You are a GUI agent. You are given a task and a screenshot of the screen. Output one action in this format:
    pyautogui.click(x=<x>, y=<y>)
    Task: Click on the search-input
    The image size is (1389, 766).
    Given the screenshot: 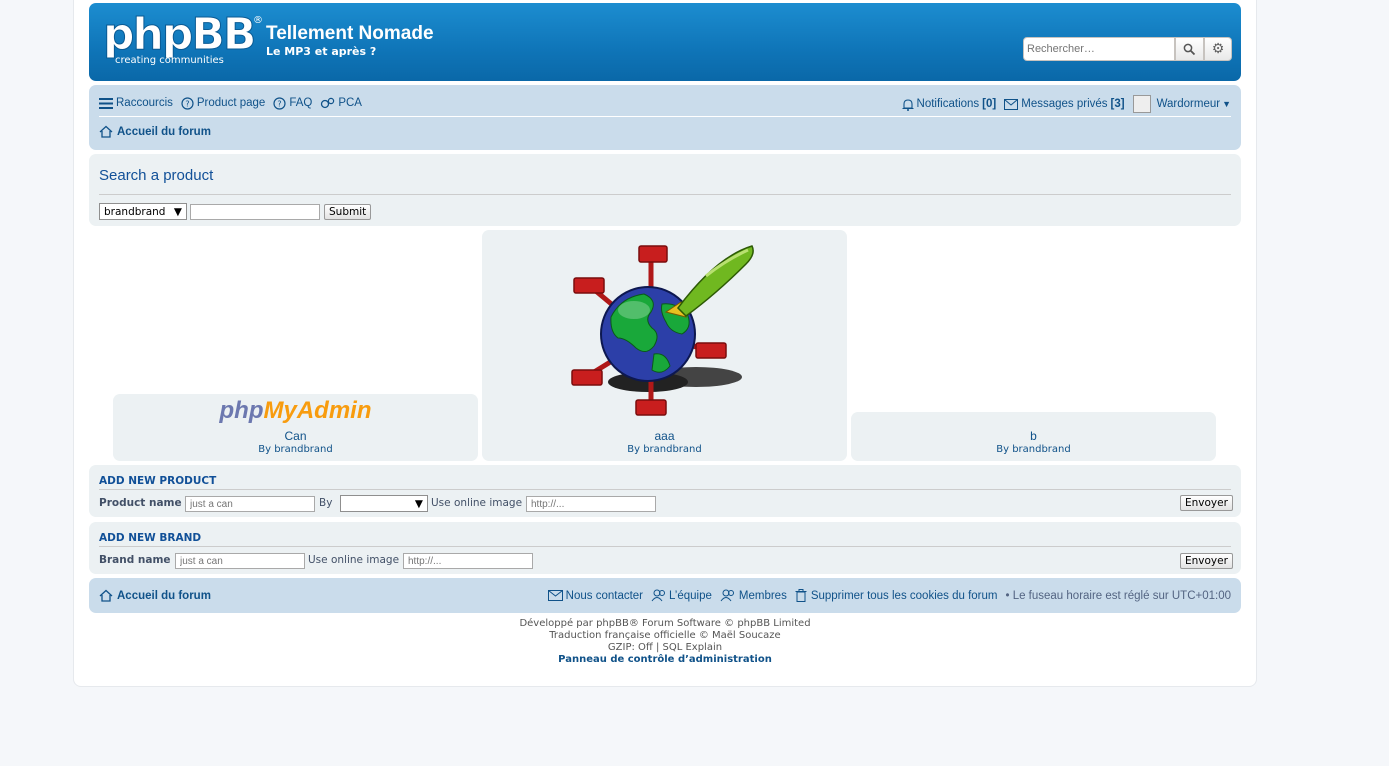 What is the action you would take?
    pyautogui.click(x=1099, y=49)
    